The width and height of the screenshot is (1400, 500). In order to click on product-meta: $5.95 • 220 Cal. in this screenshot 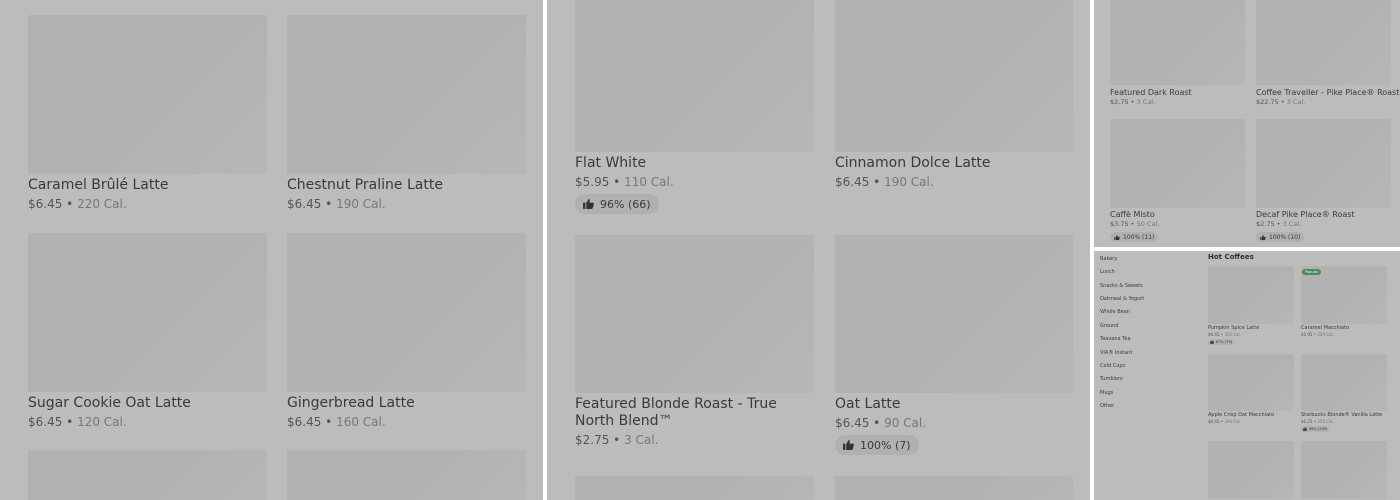, I will do `click(1317, 334)`.